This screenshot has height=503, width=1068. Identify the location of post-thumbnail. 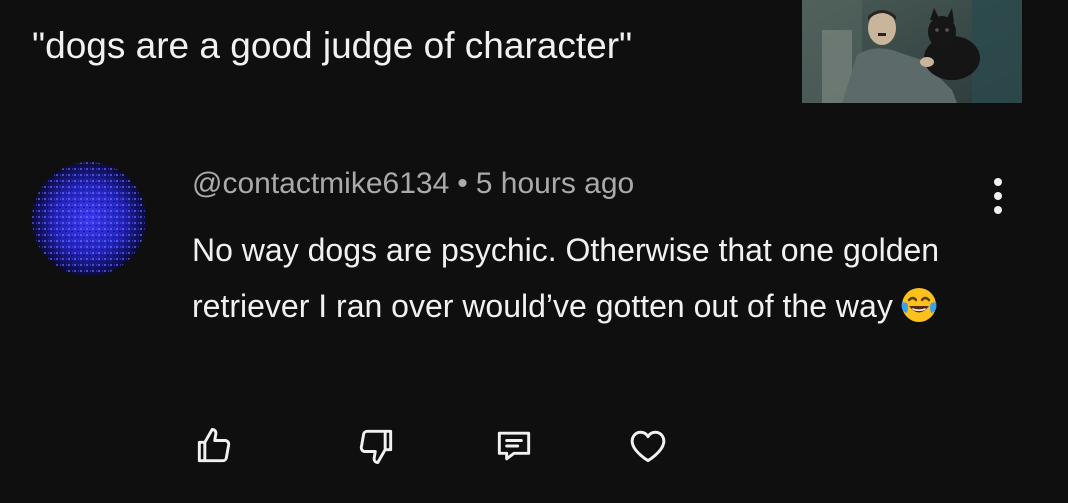
(912, 51).